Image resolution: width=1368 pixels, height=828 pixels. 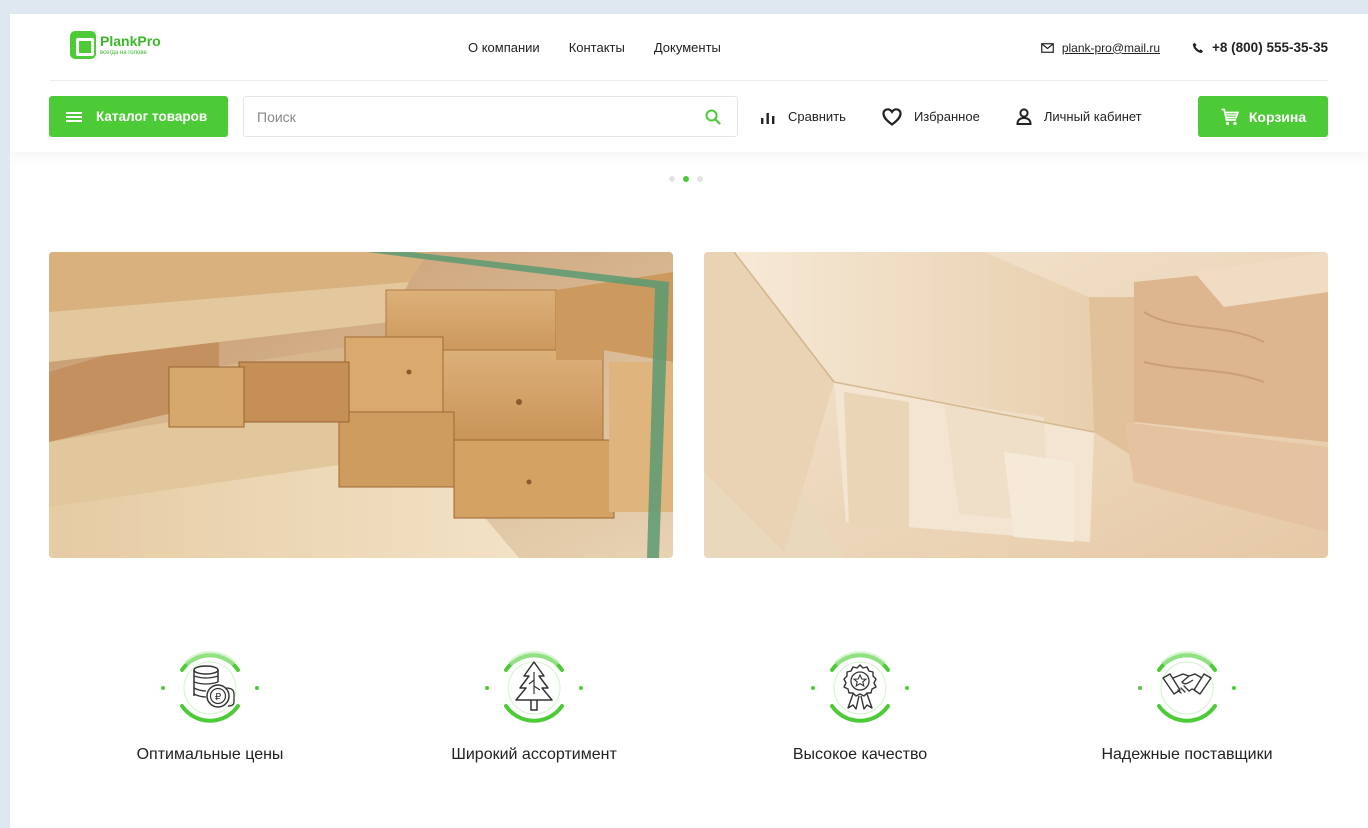 I want to click on account-link: Личный кабинет, so click(x=1079, y=116).